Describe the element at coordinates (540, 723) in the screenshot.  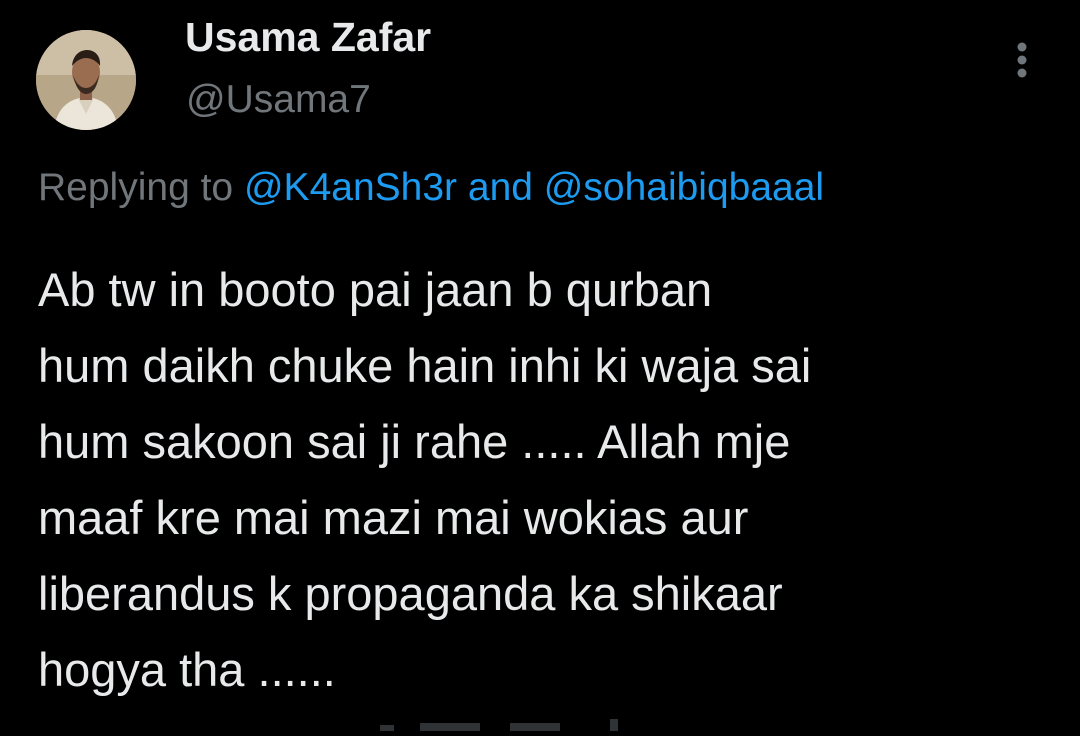
I see `cutoff-content` at that location.